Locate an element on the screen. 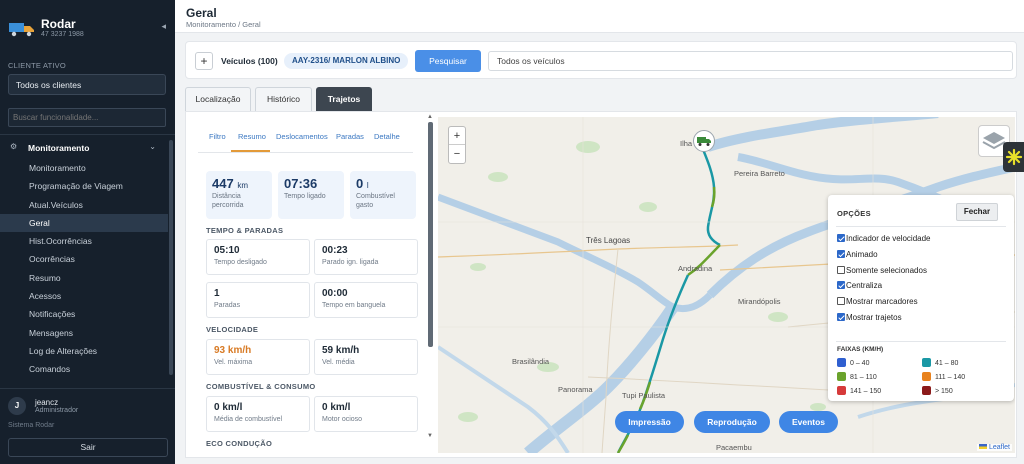  sidebar-item-monitoramento: Monitoramento is located at coordinates (84, 168).